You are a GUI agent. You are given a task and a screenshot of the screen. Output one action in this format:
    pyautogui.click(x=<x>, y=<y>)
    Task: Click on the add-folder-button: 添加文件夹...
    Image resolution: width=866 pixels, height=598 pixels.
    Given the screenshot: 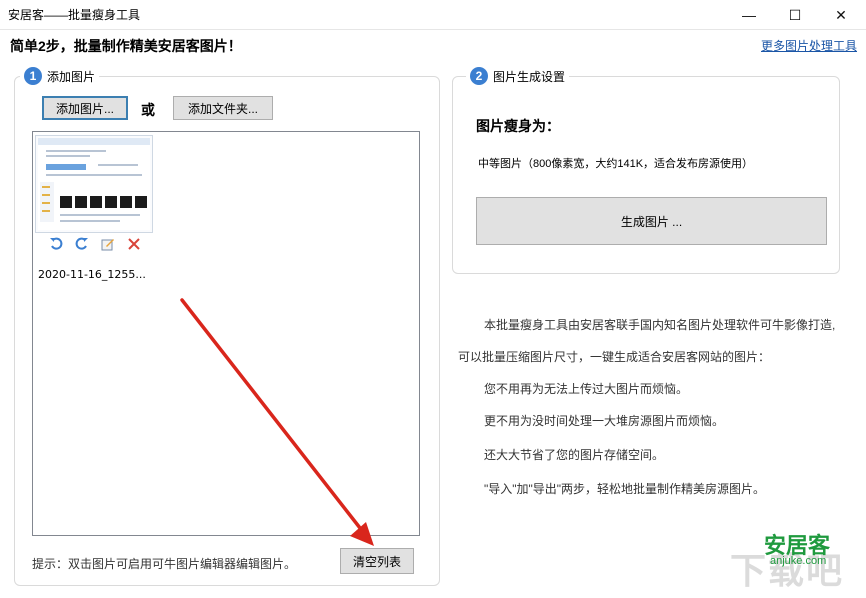 What is the action you would take?
    pyautogui.click(x=223, y=108)
    